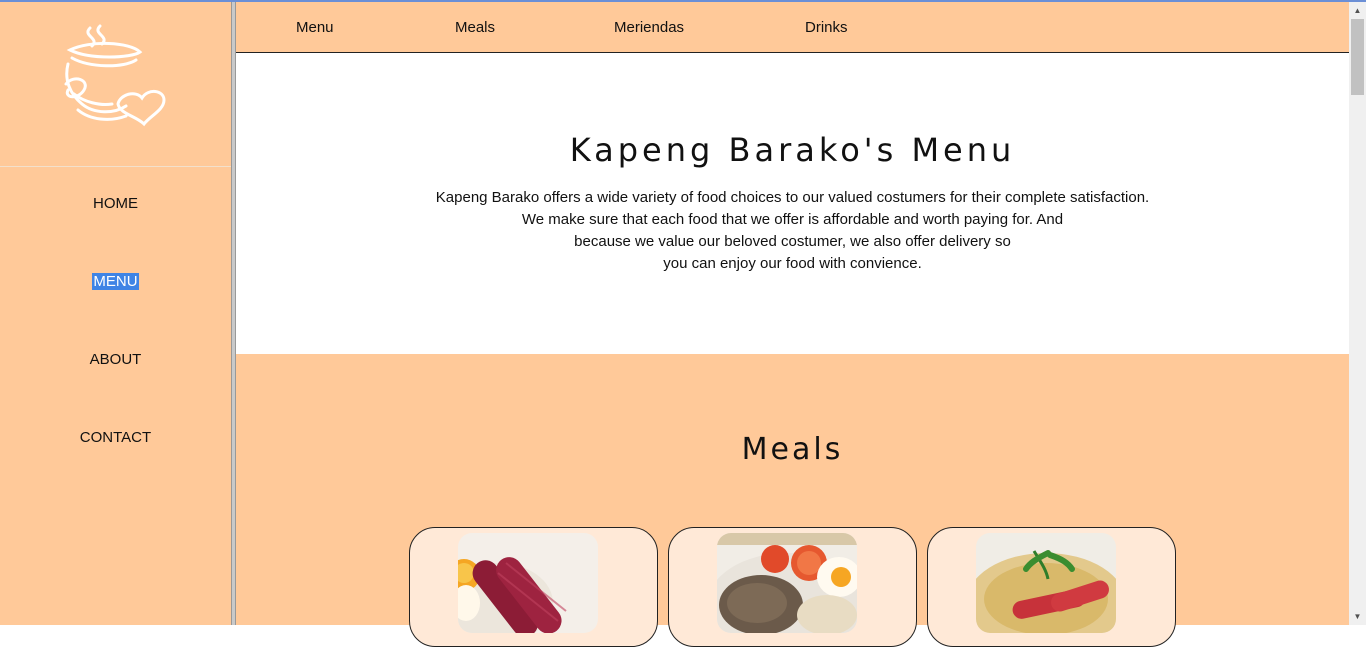 This screenshot has height=647, width=1366. Describe the element at coordinates (1357, 10) in the screenshot. I see `scroll-up-icon: ▲` at that location.